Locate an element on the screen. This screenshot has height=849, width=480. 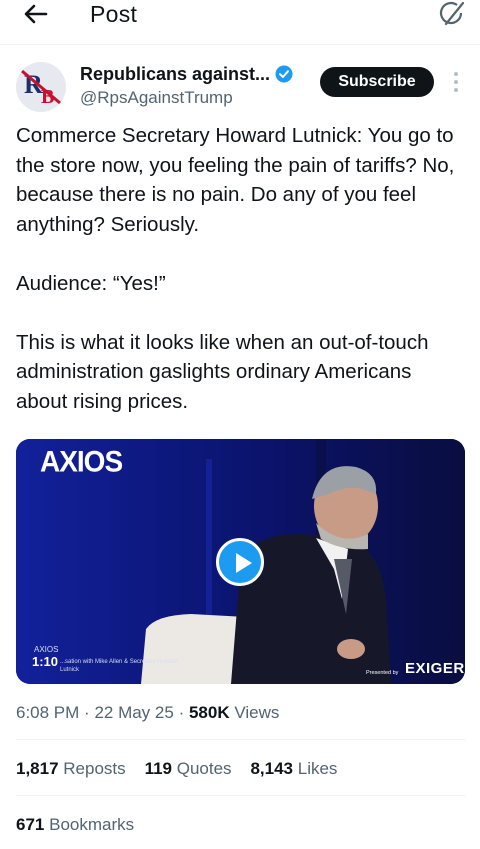
video-duration: 1:10 is located at coordinates (45, 661).